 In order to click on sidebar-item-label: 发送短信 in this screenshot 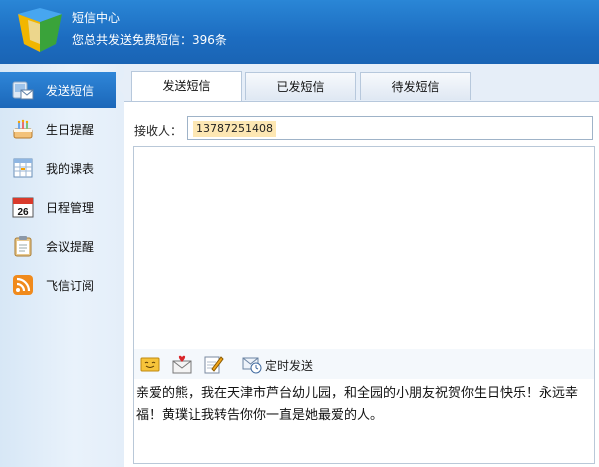, I will do `click(70, 91)`.